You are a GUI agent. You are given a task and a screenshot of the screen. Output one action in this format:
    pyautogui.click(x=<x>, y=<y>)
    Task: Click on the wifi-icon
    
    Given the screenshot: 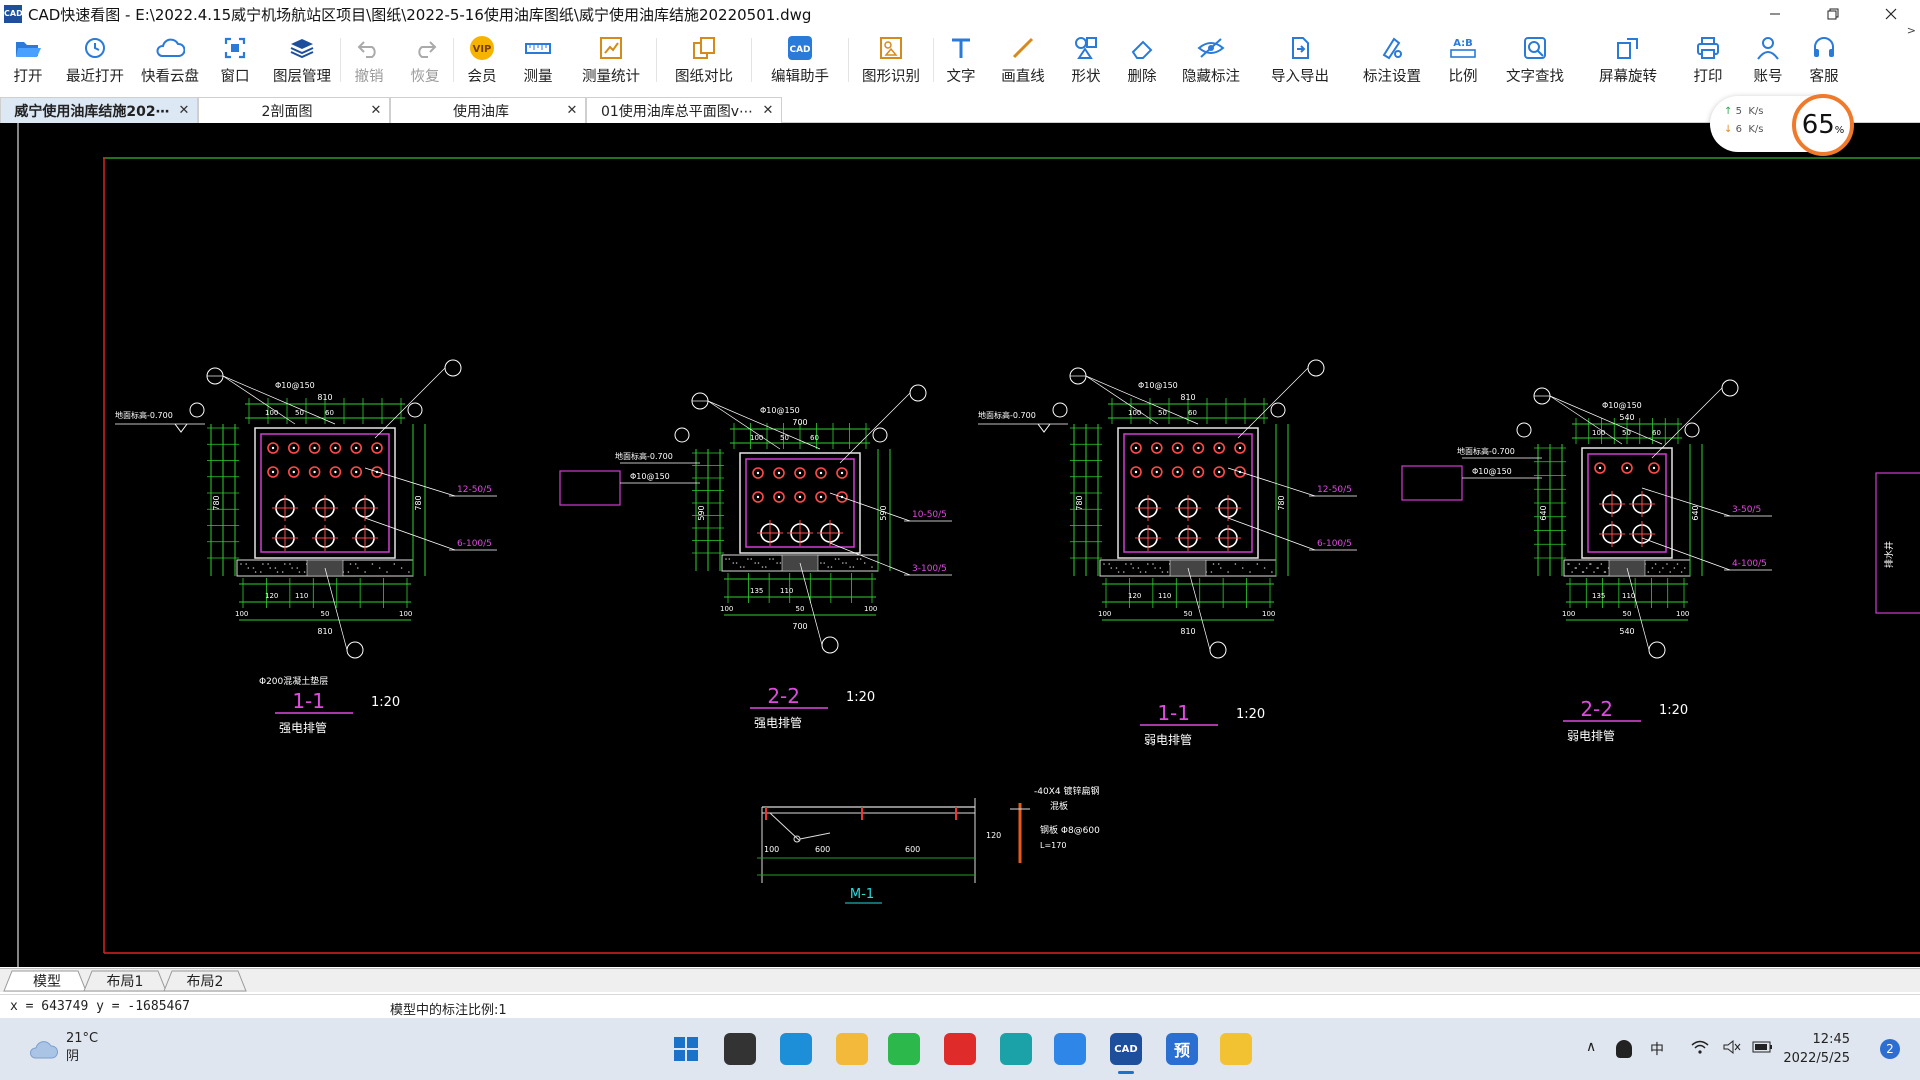 What is the action you would take?
    pyautogui.click(x=1700, y=1049)
    